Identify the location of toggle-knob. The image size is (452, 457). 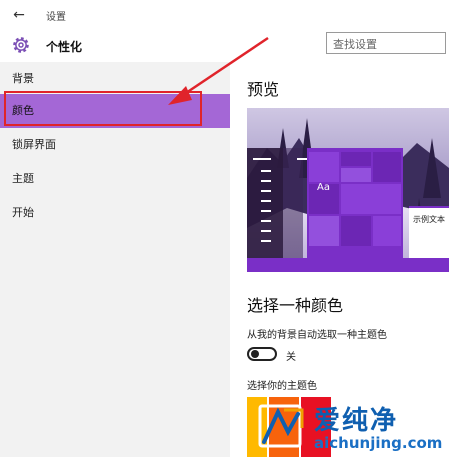
(255, 354).